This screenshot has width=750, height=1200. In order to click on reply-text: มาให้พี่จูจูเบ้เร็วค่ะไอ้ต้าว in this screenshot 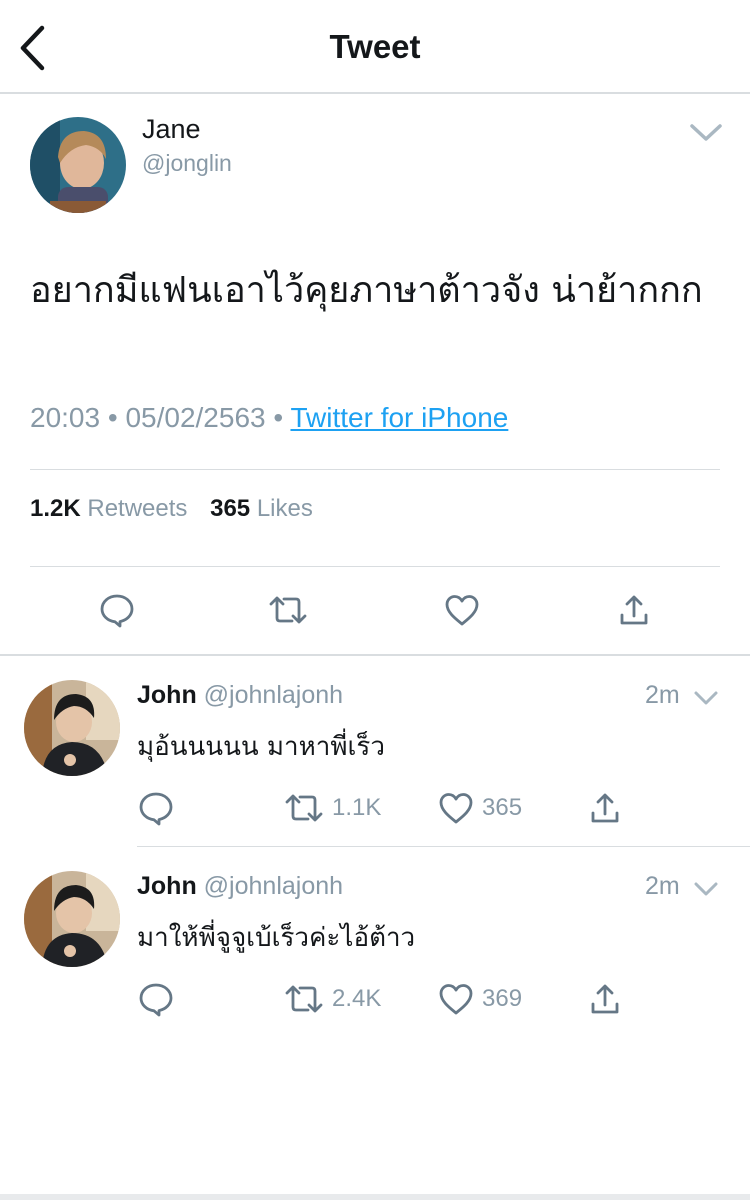, I will do `click(276, 938)`.